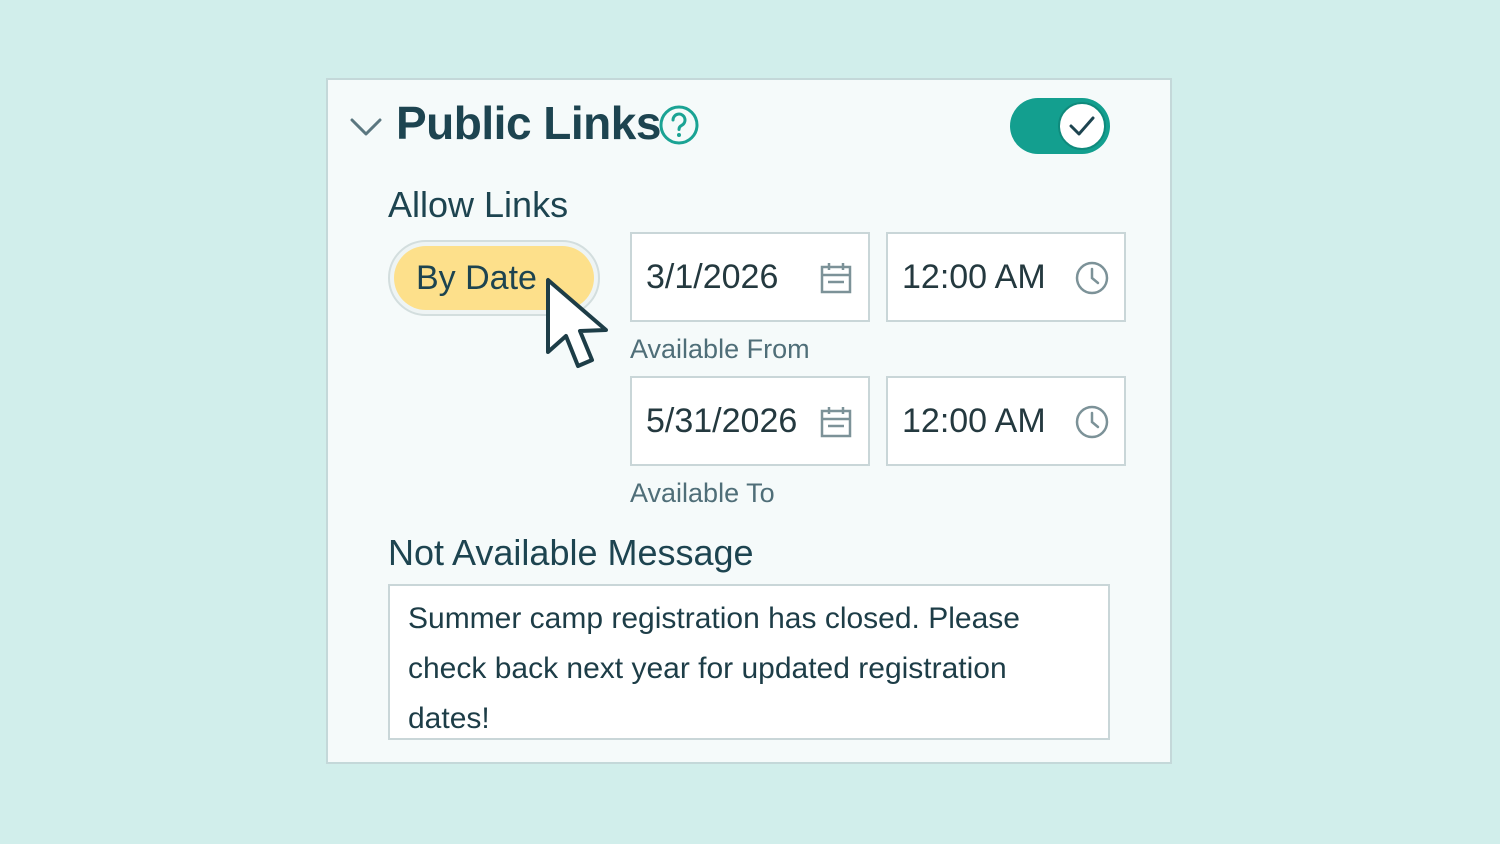 This screenshot has width=1500, height=844. I want to click on available-from-date-field: 3/1/2026, so click(750, 277).